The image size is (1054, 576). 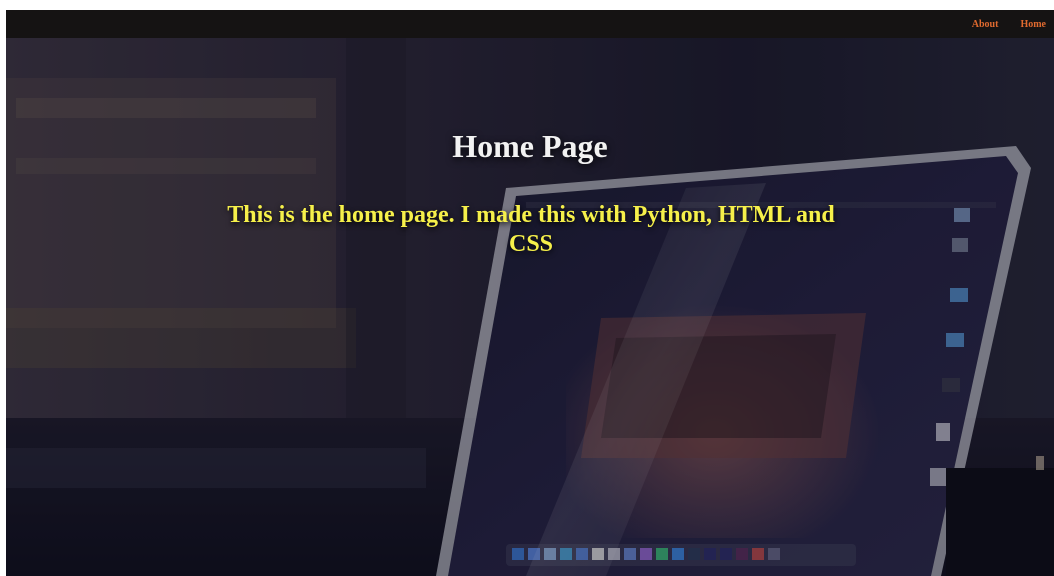 I want to click on nav-link-about: About, so click(x=985, y=24).